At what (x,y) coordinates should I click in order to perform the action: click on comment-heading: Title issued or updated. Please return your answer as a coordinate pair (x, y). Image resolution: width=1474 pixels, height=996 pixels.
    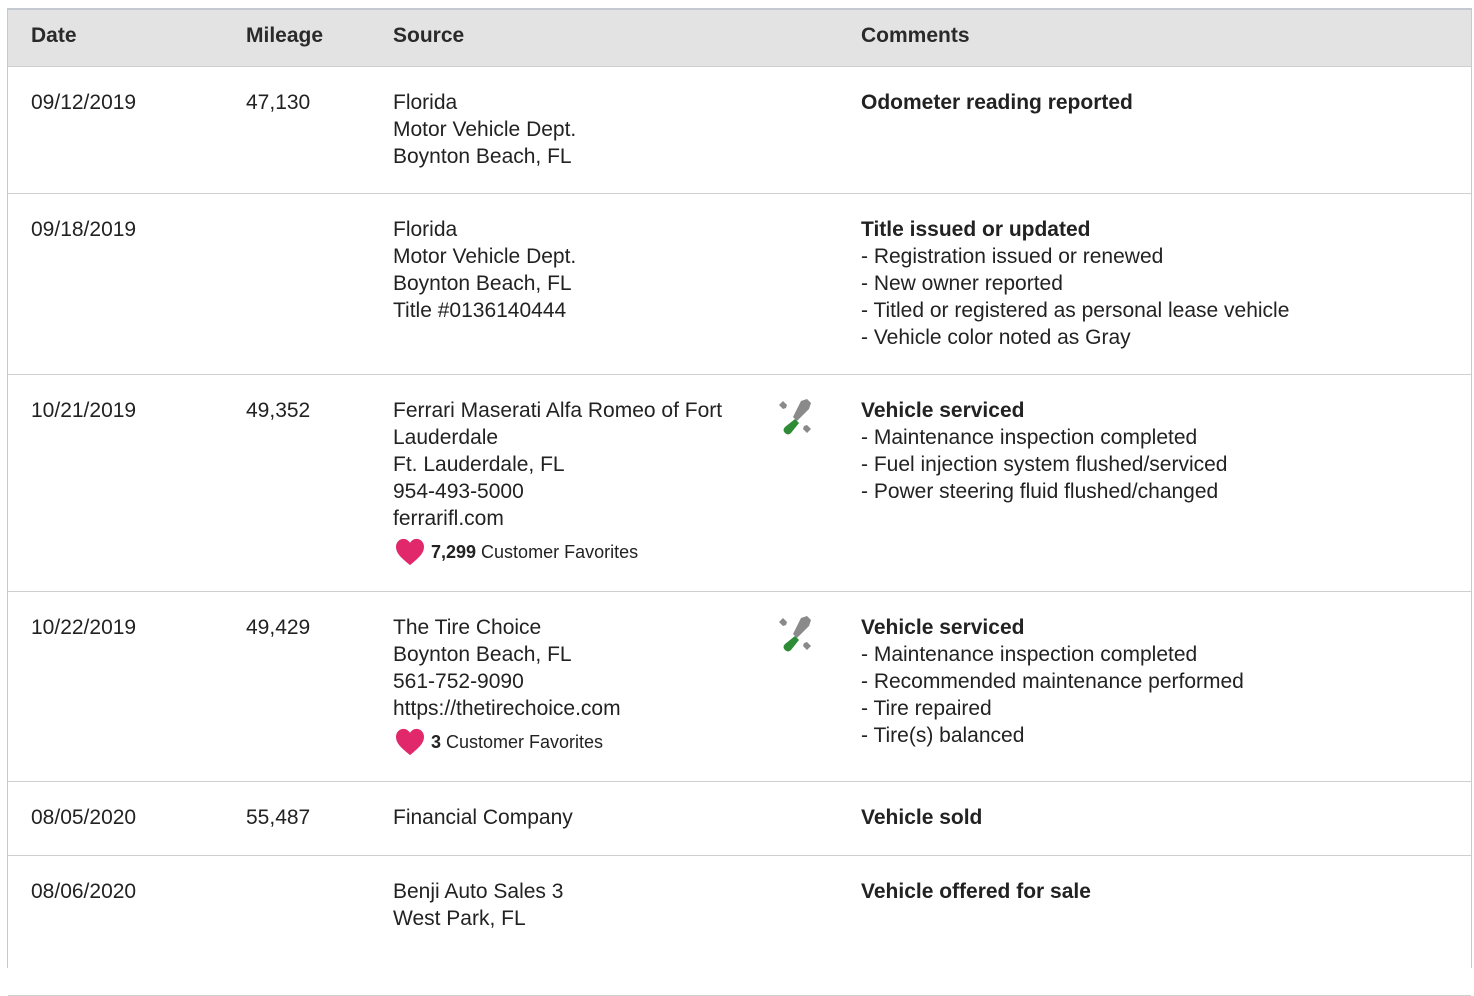
    Looking at the image, I should click on (976, 229).